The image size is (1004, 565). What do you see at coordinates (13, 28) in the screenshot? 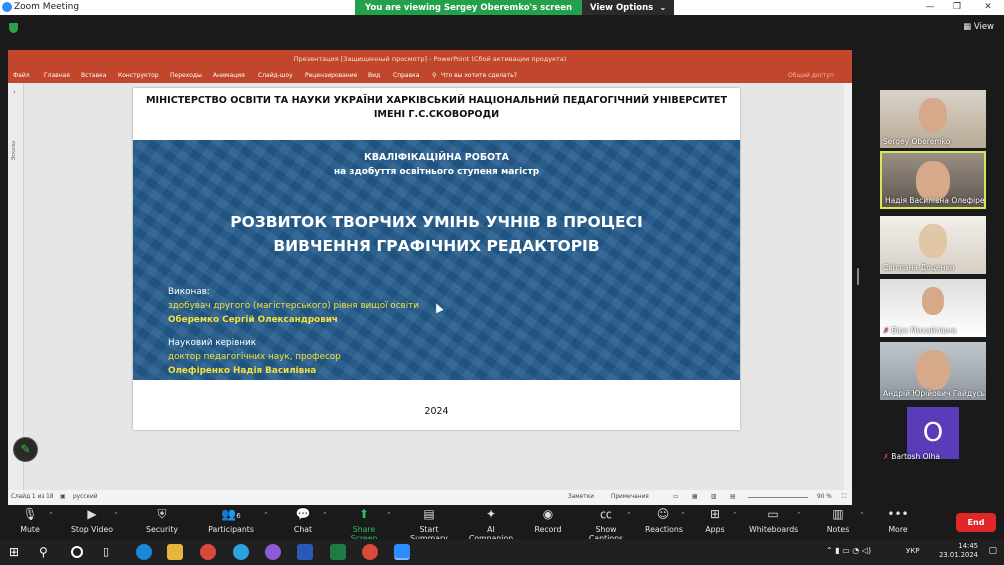
I see `encryption-shield-icon` at bounding box center [13, 28].